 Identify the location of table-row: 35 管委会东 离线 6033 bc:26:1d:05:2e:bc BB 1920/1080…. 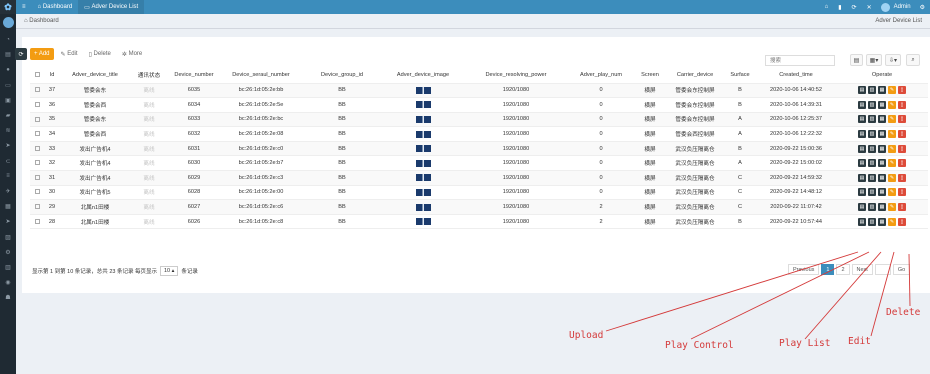
(479, 120).